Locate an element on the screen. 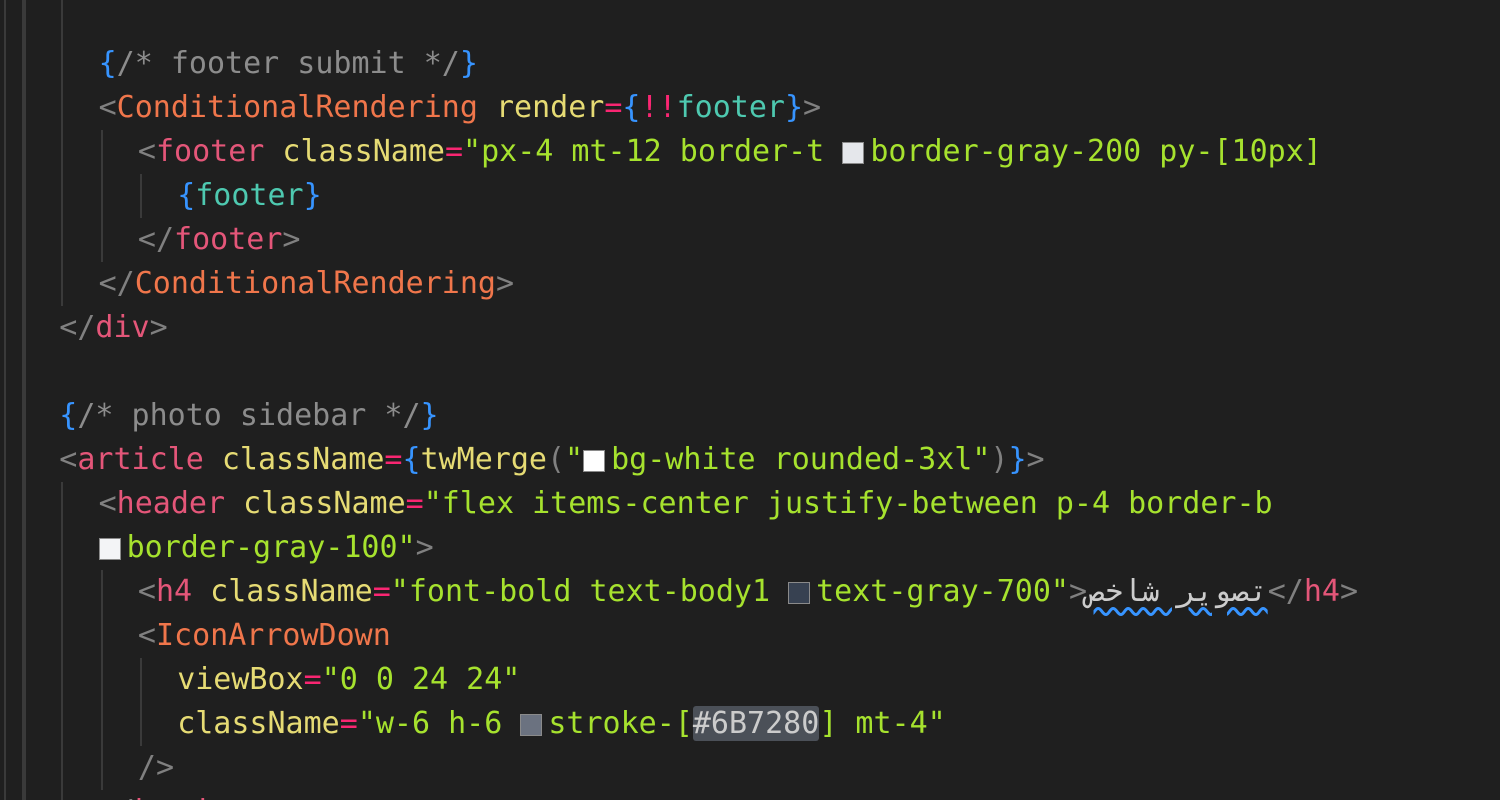  code-token: "0 0 24 24" is located at coordinates (421, 679).